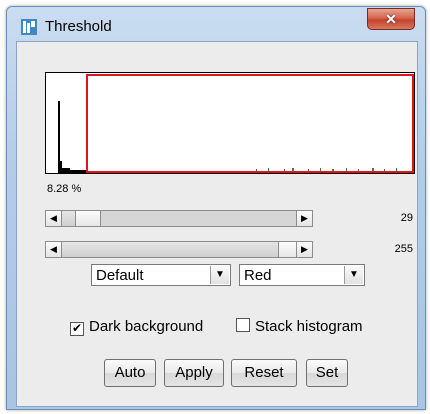  Describe the element at coordinates (309, 326) in the screenshot. I see `stack-histogram-label: Stack histogram` at that location.